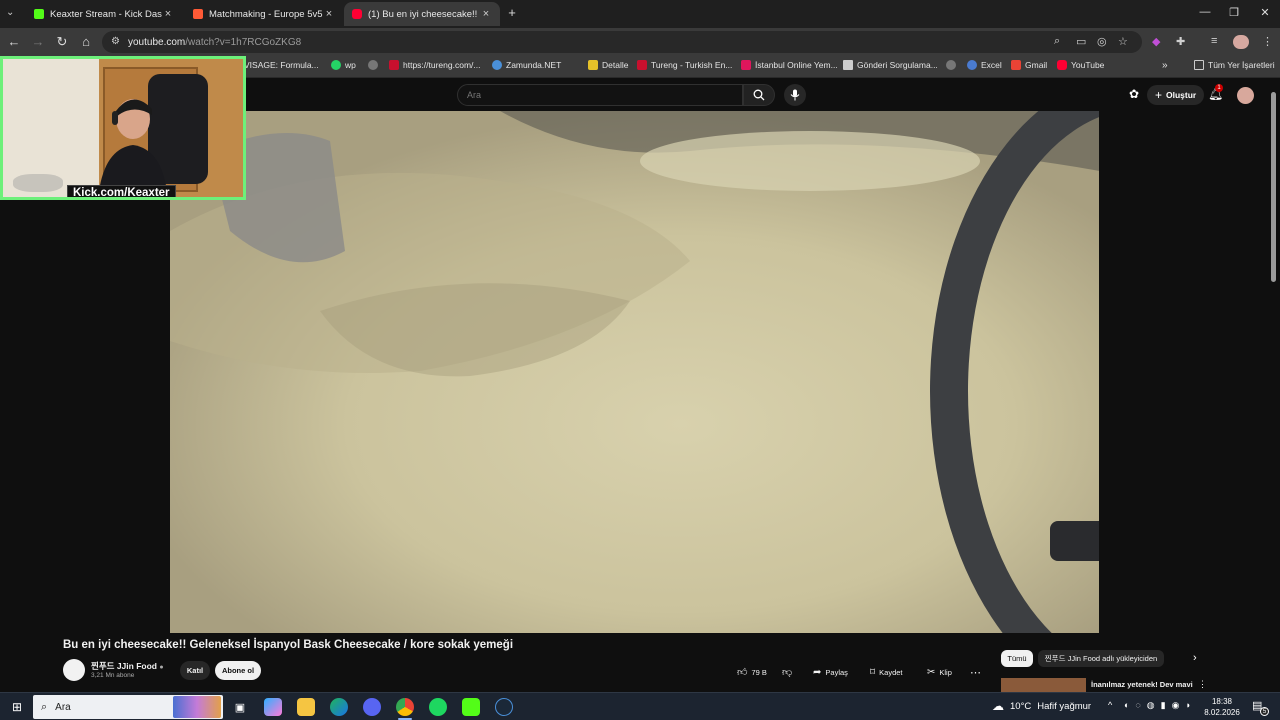 The width and height of the screenshot is (1280, 720). I want to click on profile-avatar, so click(1241, 42).